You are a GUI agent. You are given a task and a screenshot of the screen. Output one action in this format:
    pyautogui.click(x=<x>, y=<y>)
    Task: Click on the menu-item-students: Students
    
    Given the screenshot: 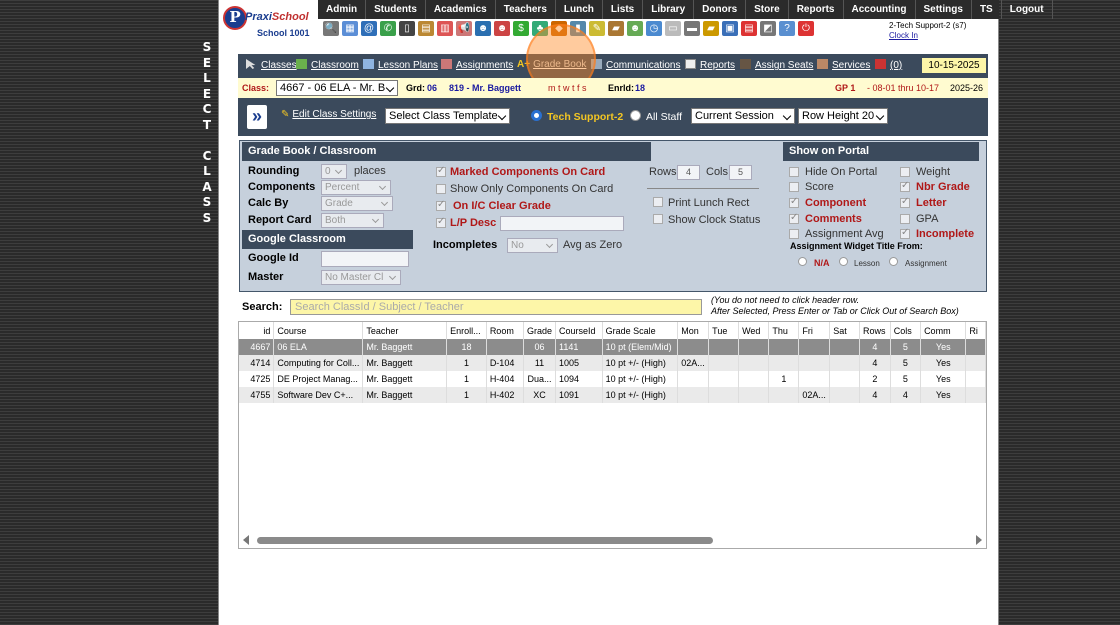 What is the action you would take?
    pyautogui.click(x=396, y=9)
    